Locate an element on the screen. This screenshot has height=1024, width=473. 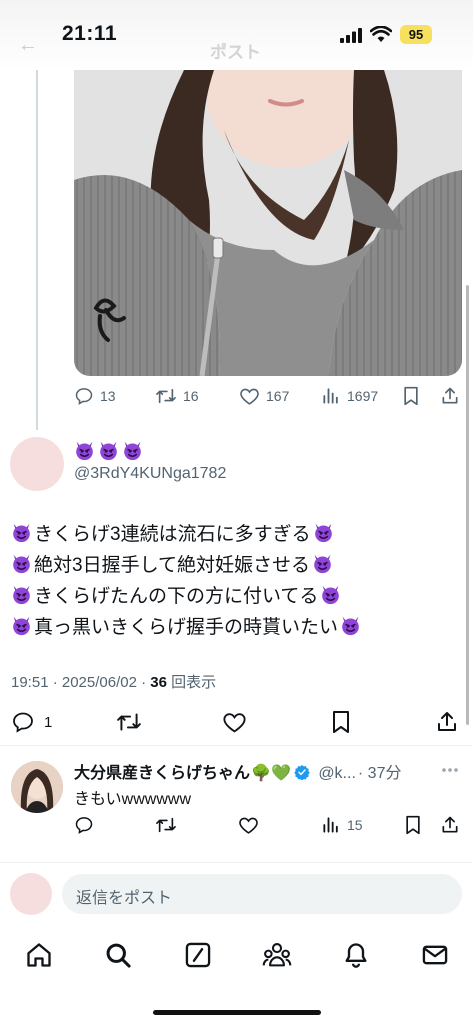
more-button is located at coordinates (450, 772).